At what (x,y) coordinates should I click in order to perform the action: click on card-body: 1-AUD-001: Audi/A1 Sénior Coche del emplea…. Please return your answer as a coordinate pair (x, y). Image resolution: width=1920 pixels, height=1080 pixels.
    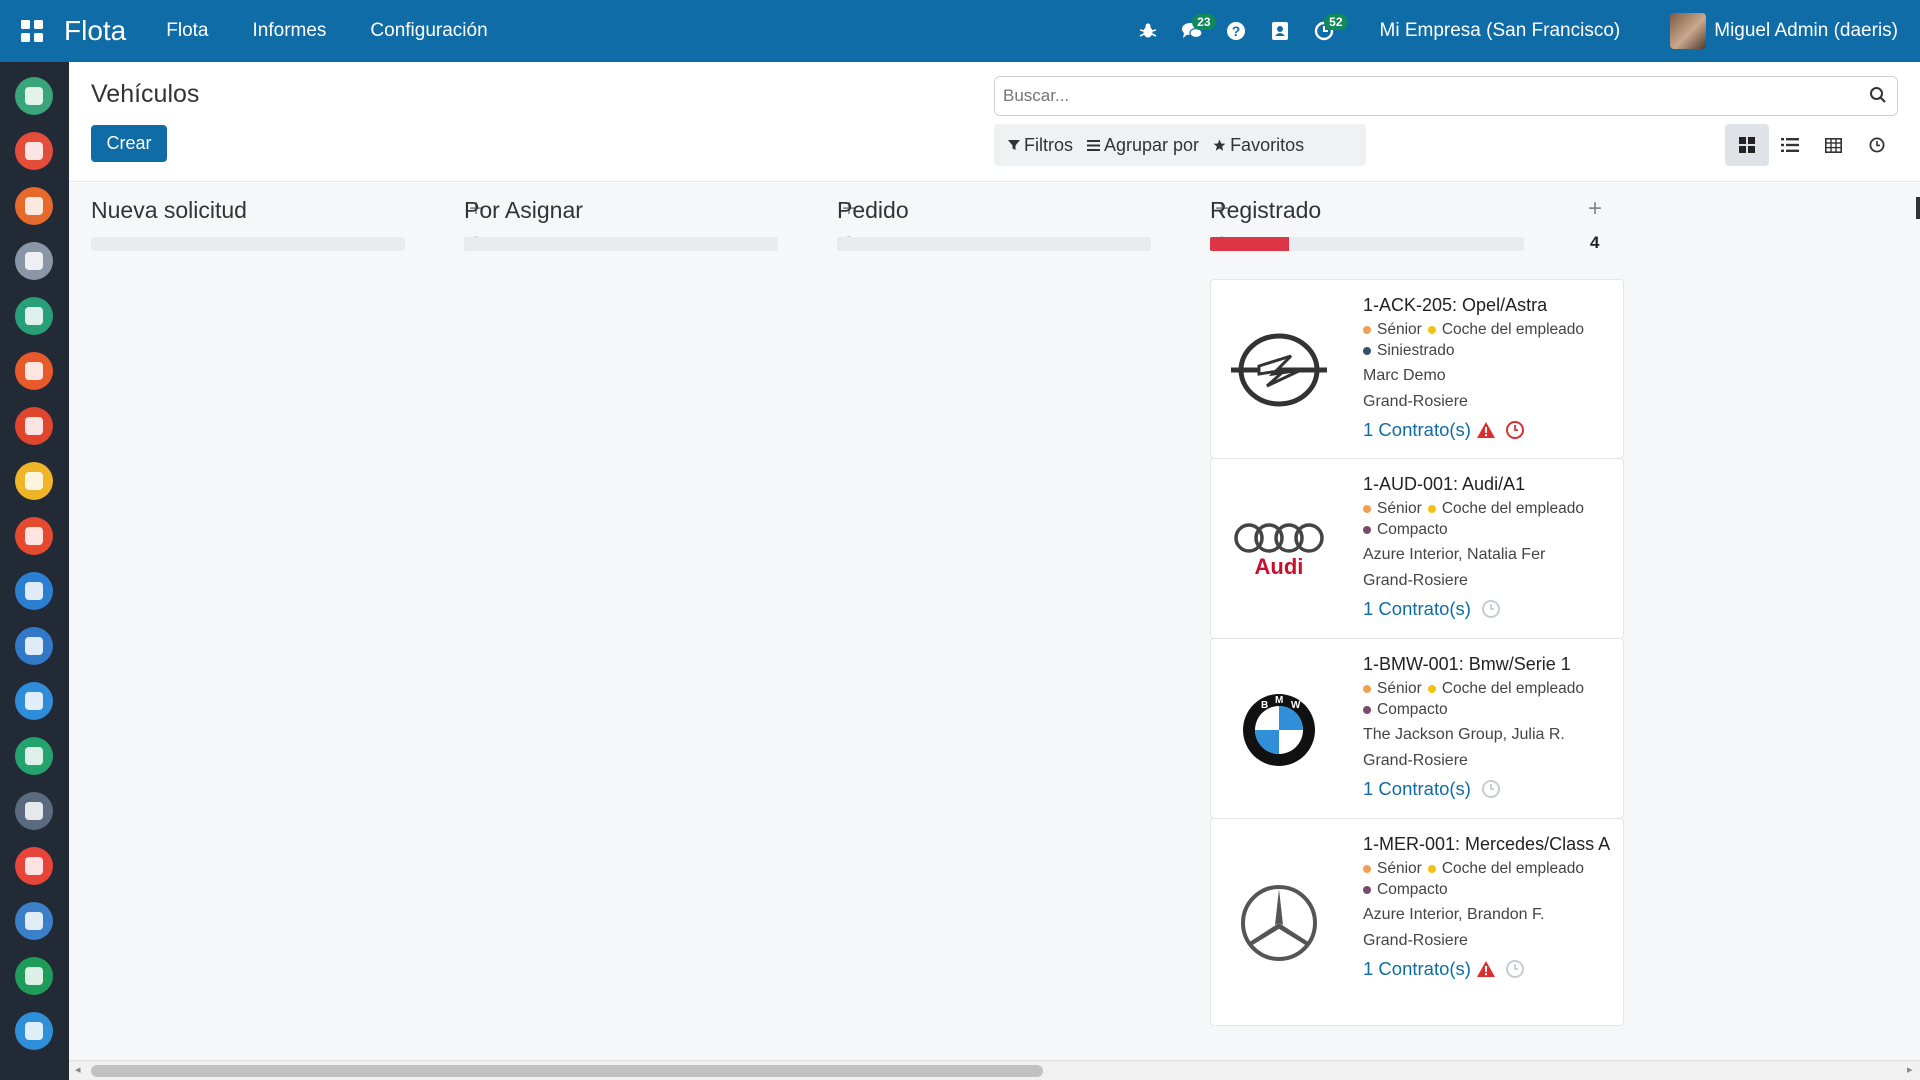
    Looking at the image, I should click on (1491, 547).